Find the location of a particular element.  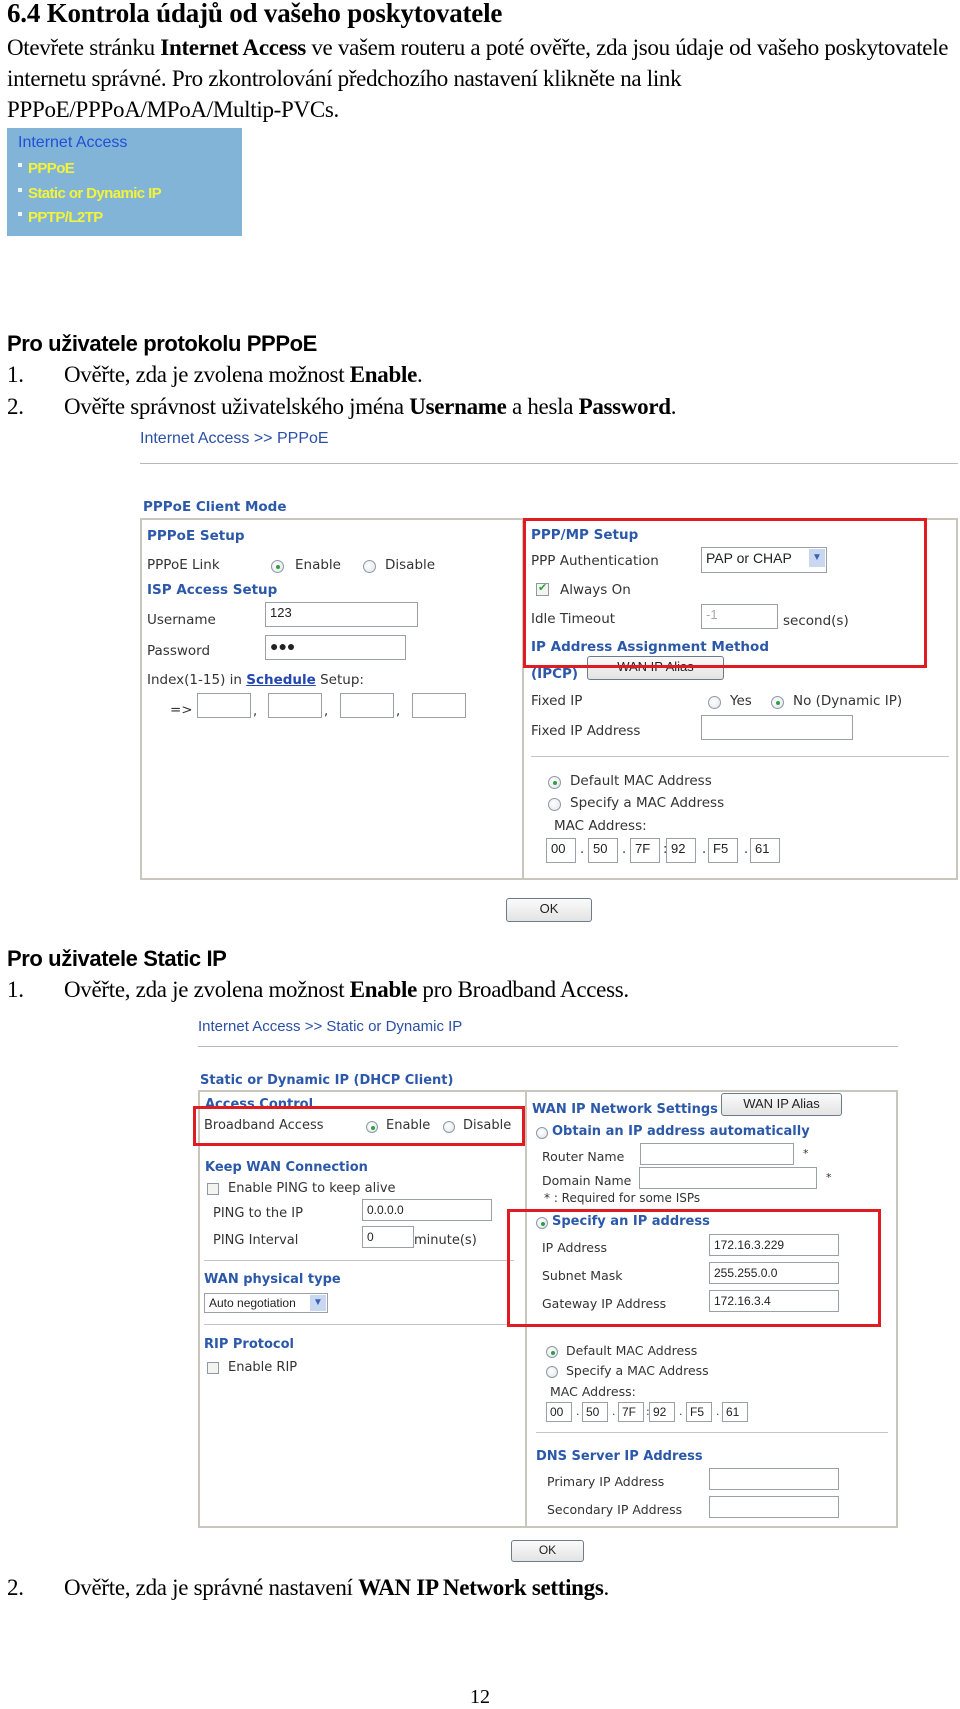

pppoe-setup-title: PPPoE Setup is located at coordinates (196, 536).